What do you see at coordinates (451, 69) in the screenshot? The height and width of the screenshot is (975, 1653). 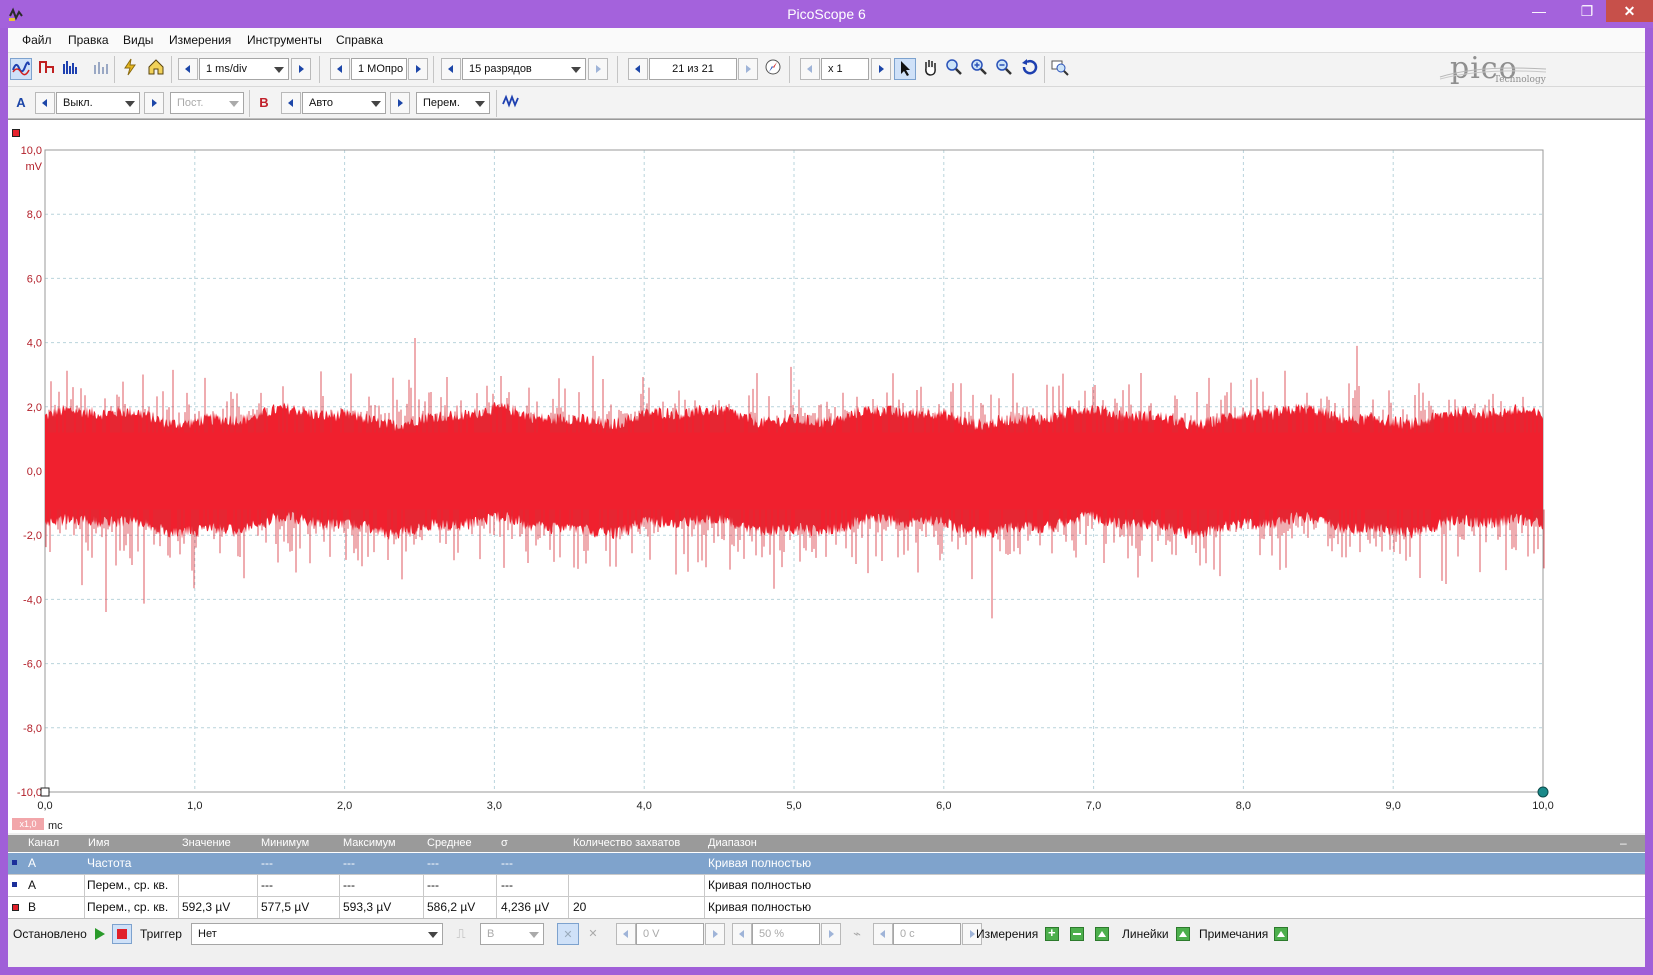 I see `resolution-prev-button` at bounding box center [451, 69].